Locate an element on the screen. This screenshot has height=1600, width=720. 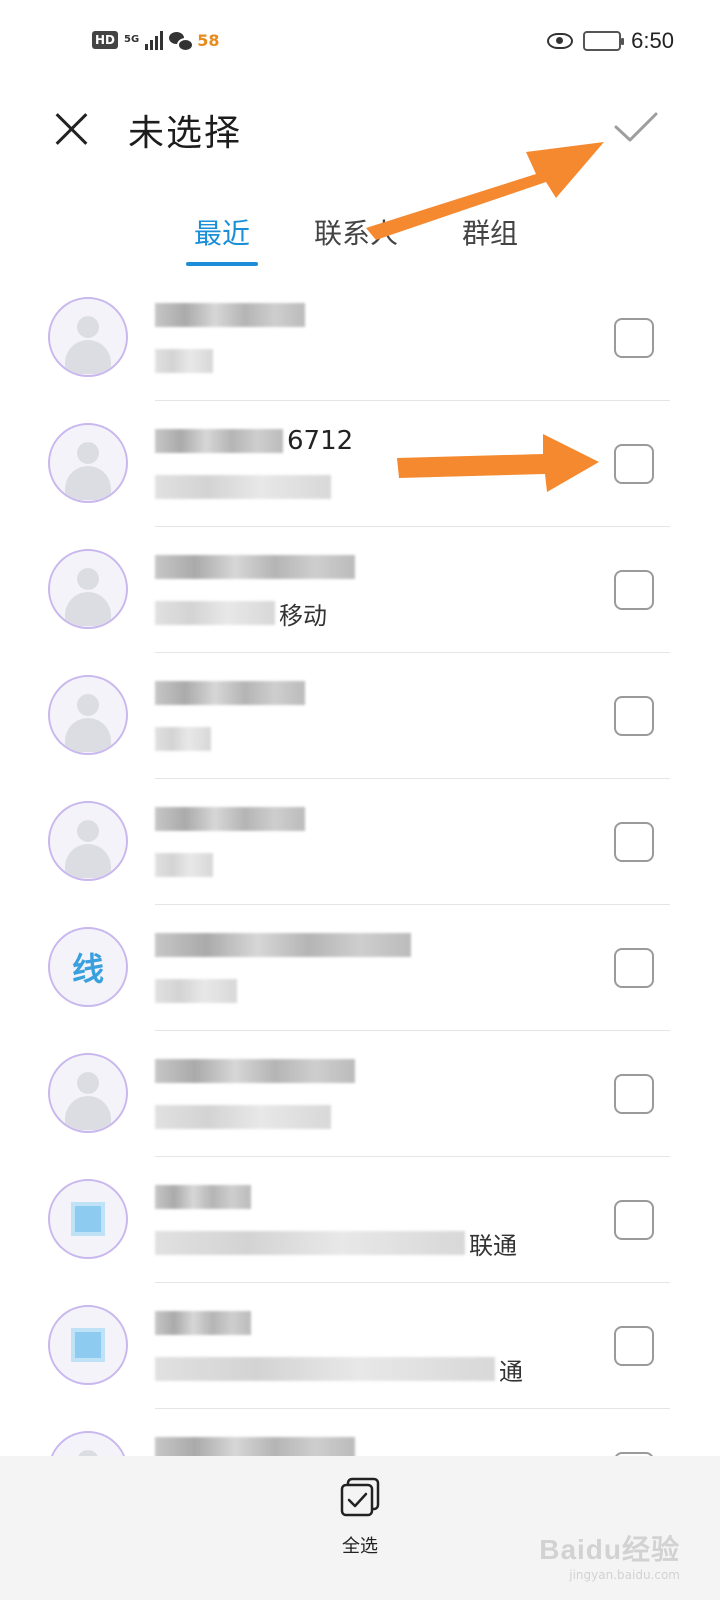
select-all-icon is located at coordinates (360, 1497).